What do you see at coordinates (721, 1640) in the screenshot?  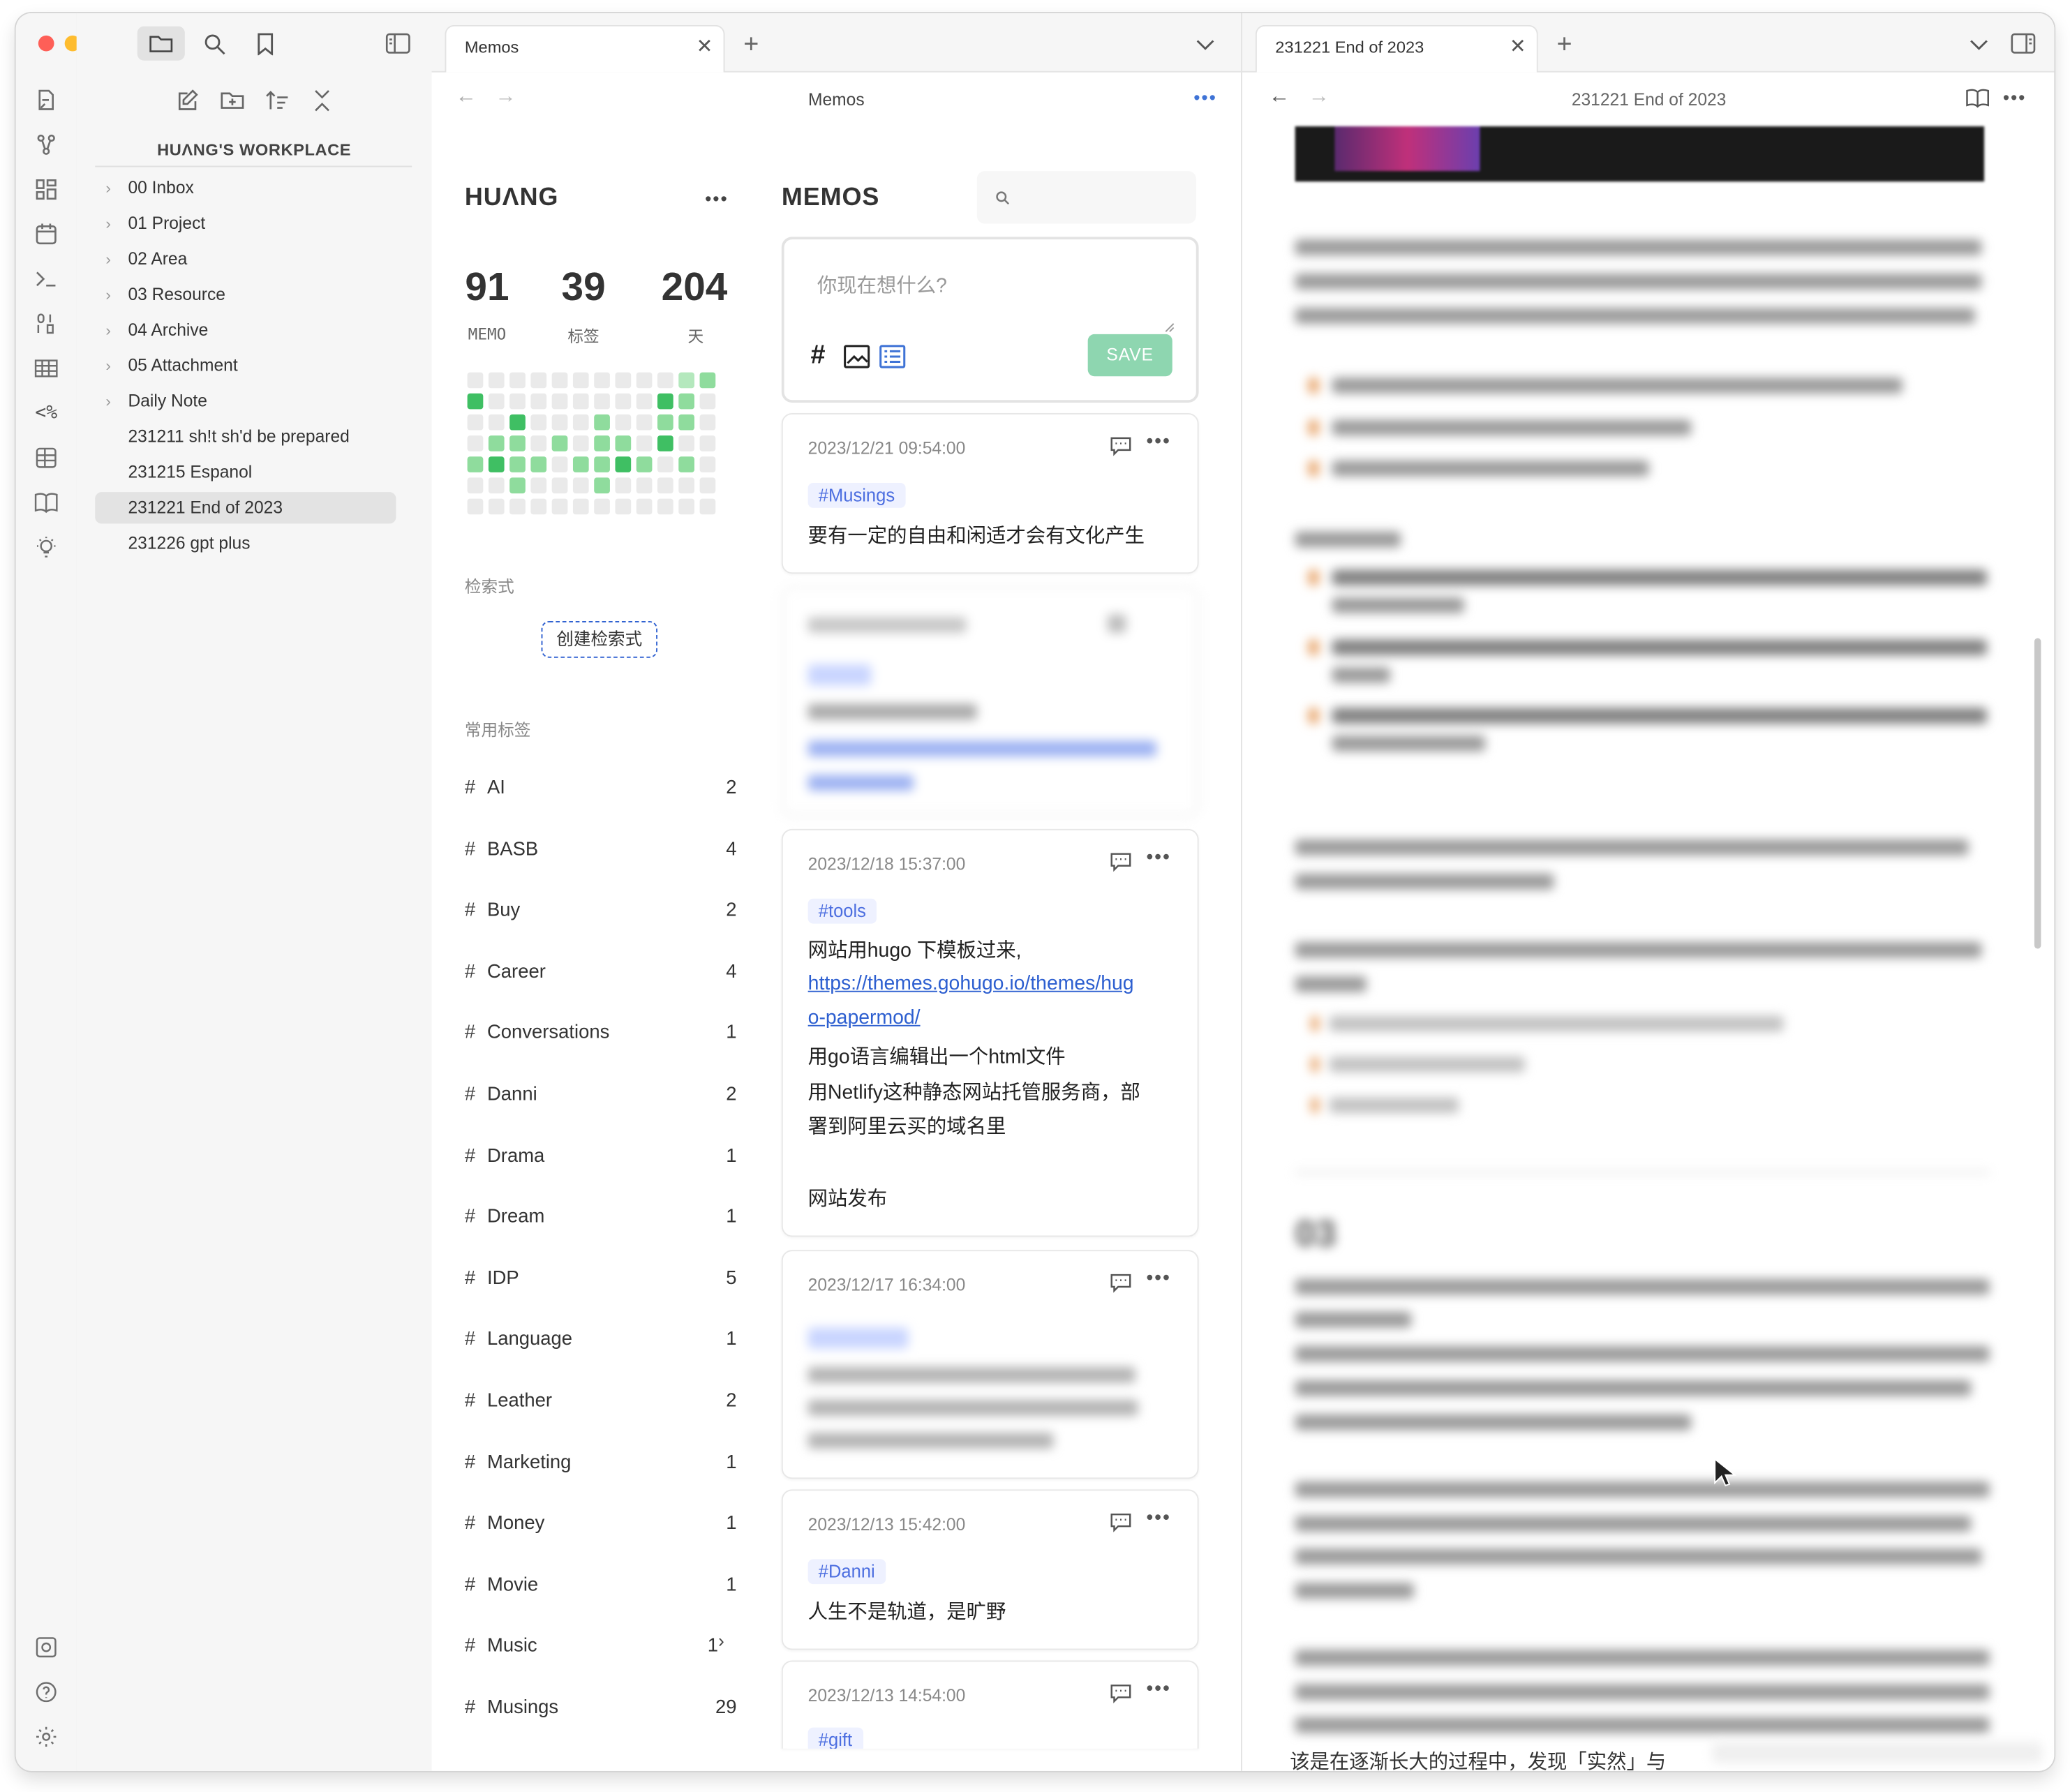 I see `chevron-right-icon: ›` at bounding box center [721, 1640].